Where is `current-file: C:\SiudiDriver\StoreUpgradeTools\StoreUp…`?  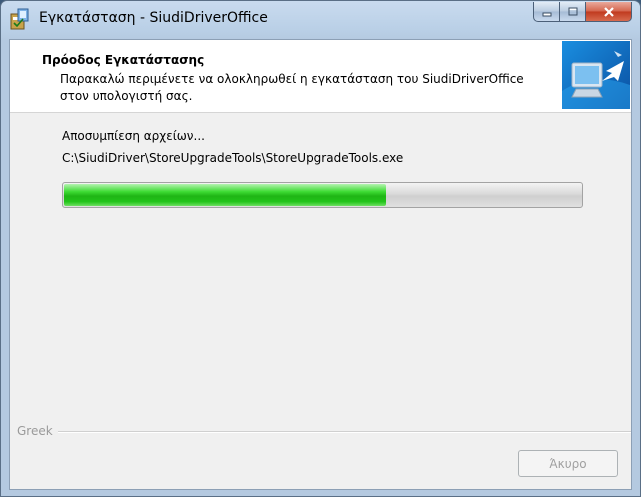 current-file: C:\SiudiDriver\StoreUpgradeTools\StoreUp… is located at coordinates (233, 158).